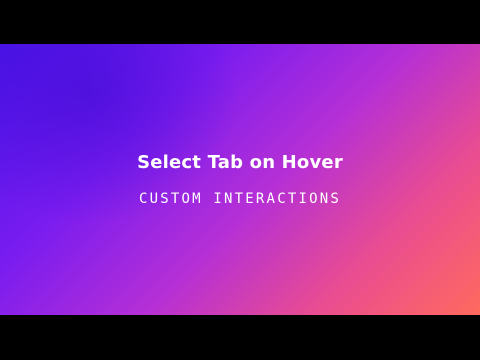  Describe the element at coordinates (240, 199) in the screenshot. I see `slide-subtitle: CUSTOM INTERACTIONS` at that location.